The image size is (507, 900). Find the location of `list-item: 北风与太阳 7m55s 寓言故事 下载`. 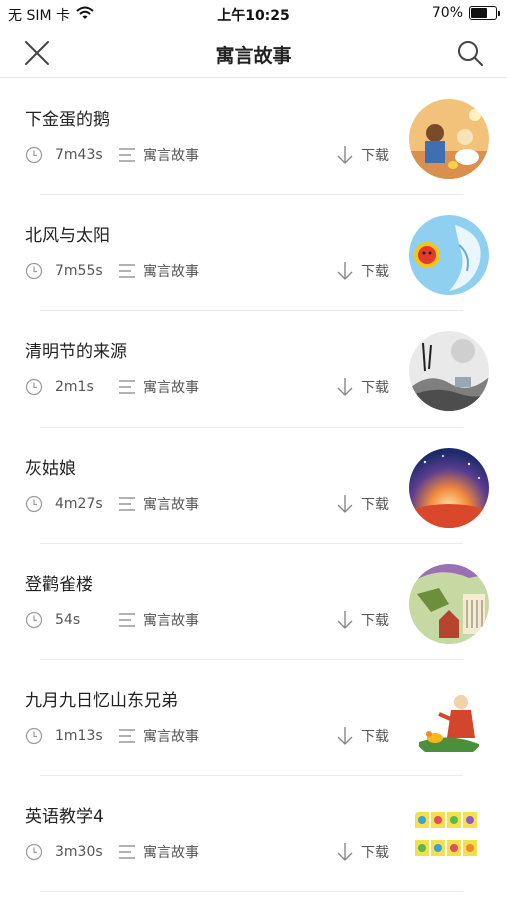

list-item: 北风与太阳 7m55s 寓言故事 下载 is located at coordinates (253, 253).